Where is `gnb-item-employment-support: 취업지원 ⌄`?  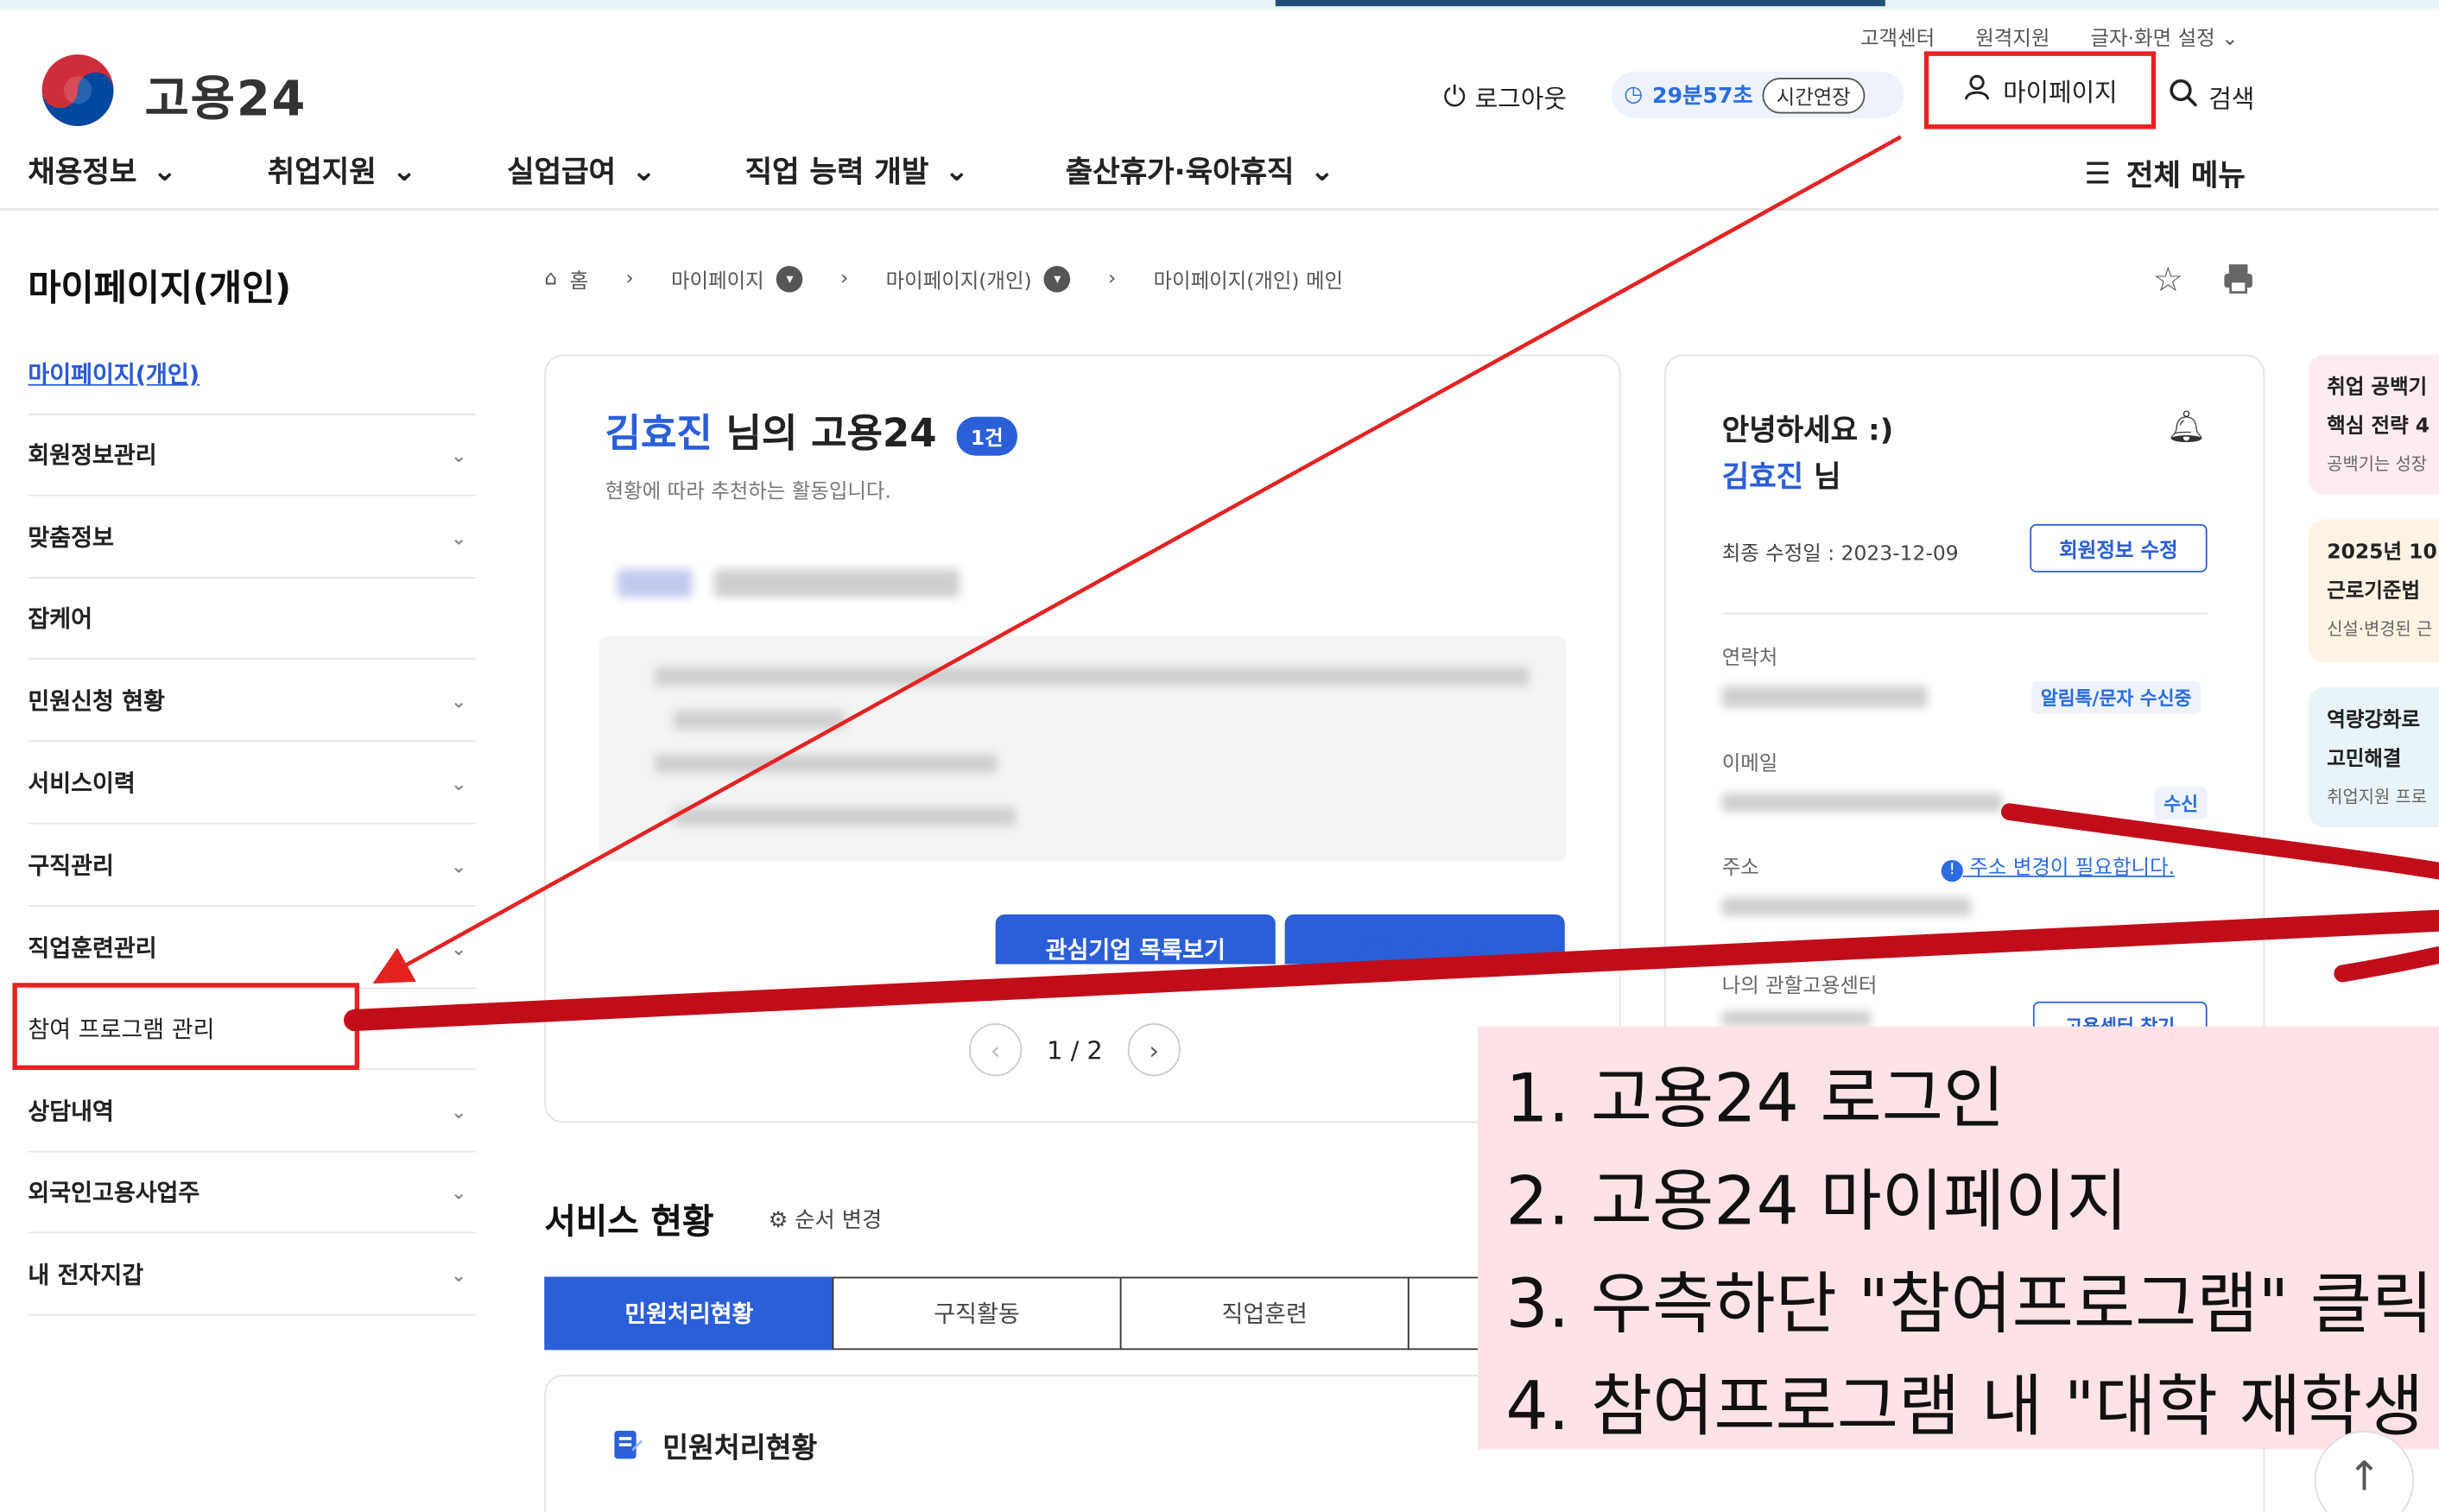
gnb-item-employment-support: 취업지원 ⌄ is located at coordinates (343, 170).